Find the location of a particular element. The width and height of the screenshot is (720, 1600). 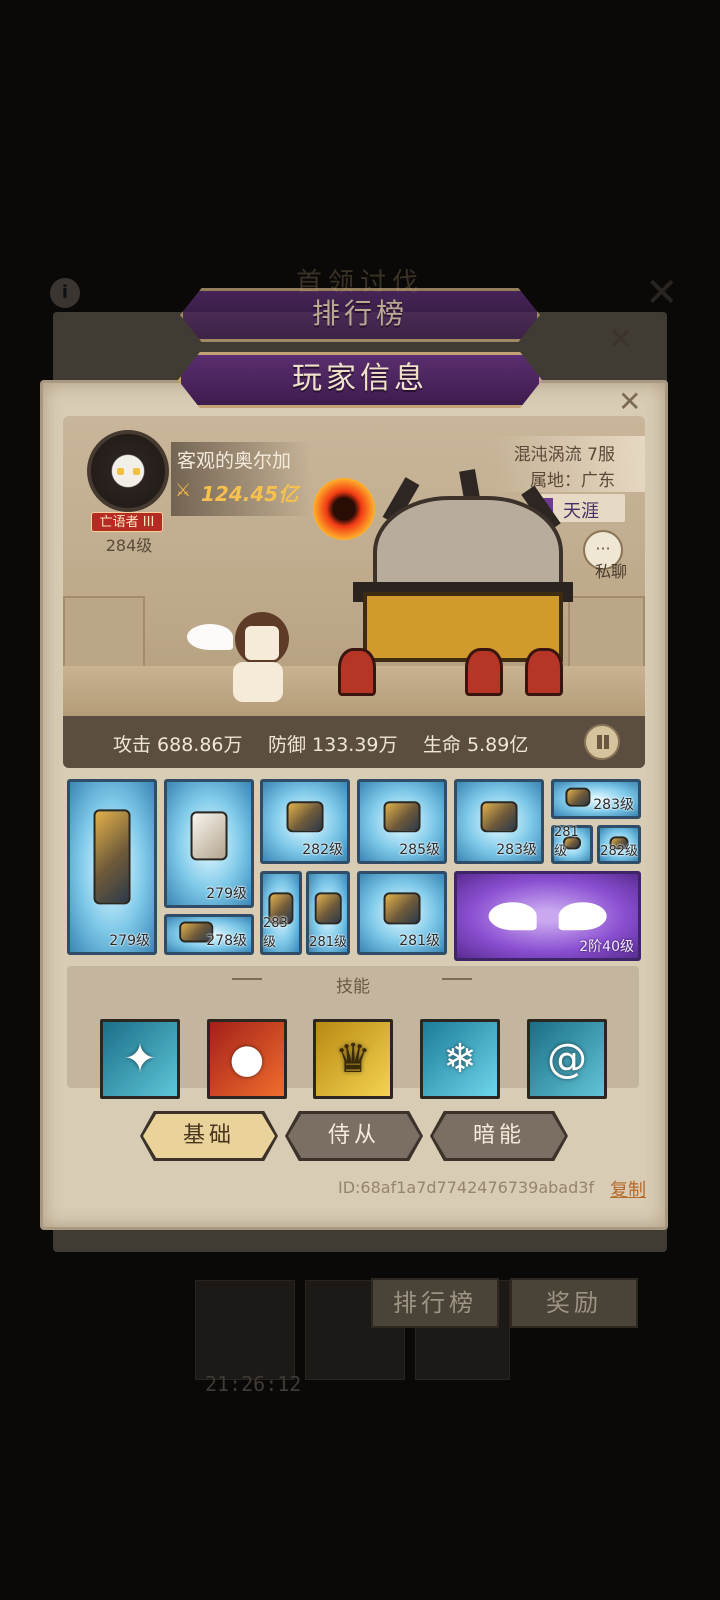

ice-spikes-icon: ✦ is located at coordinates (140, 1059).